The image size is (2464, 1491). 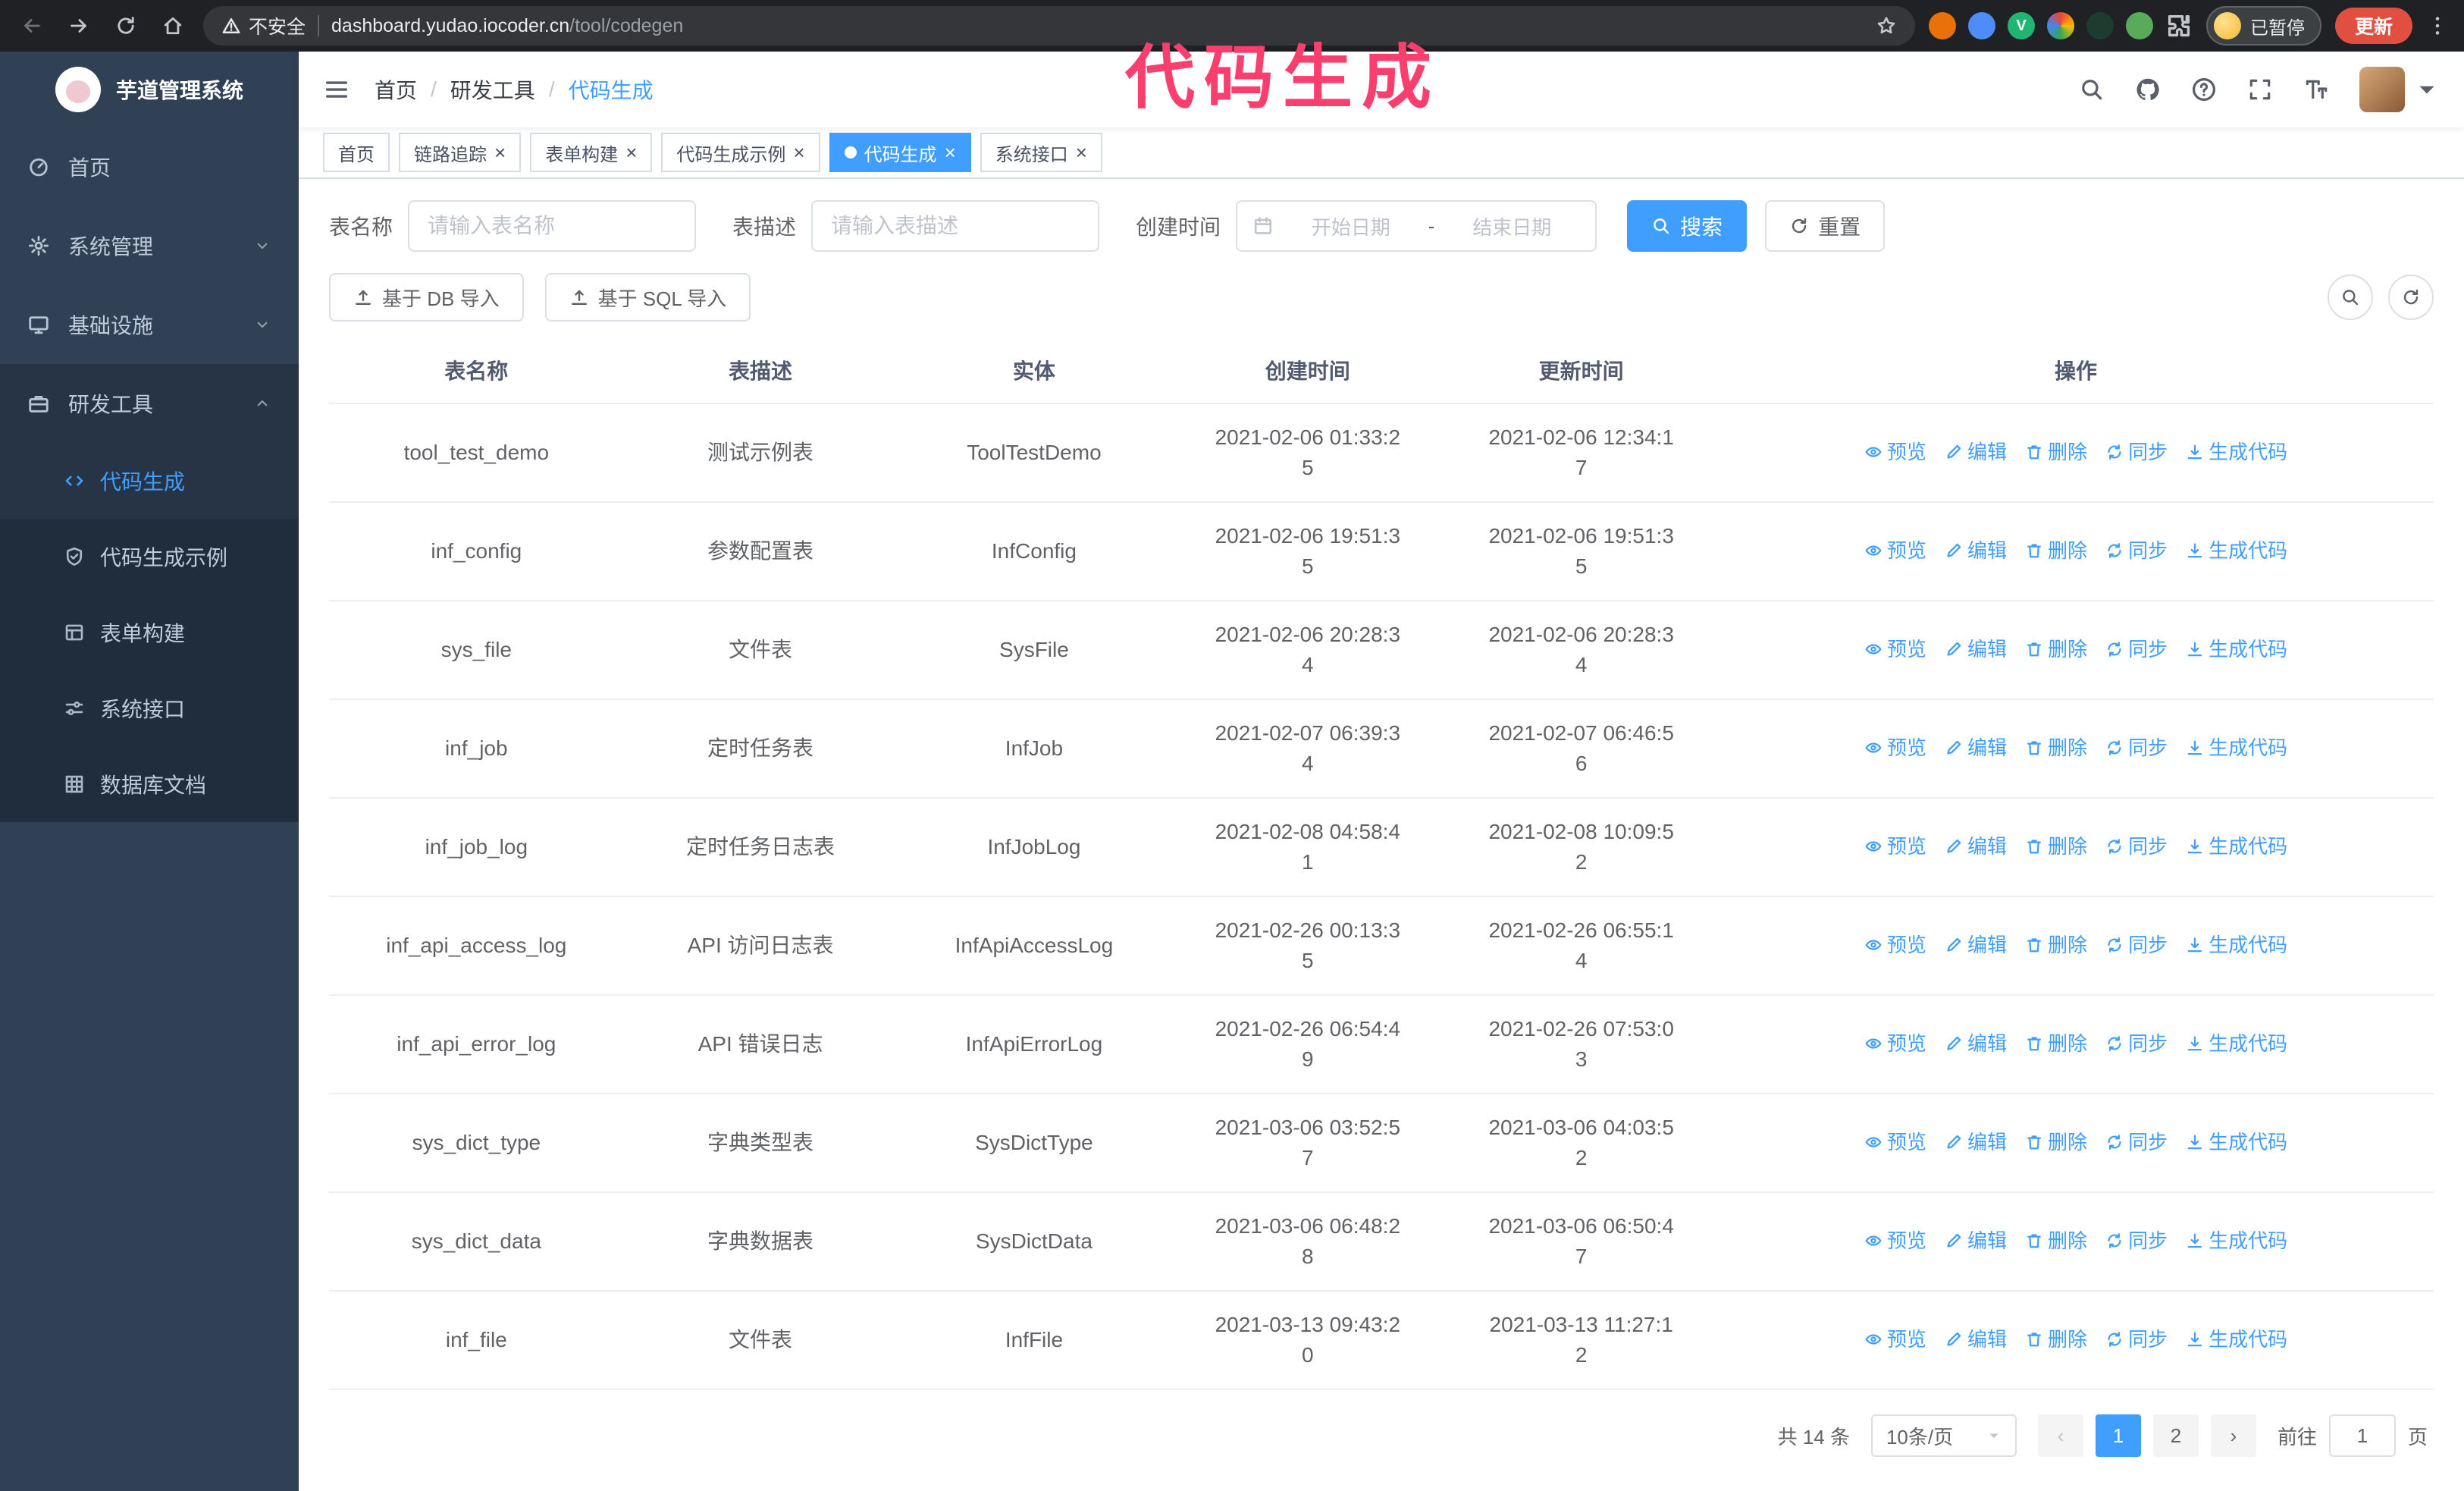 I want to click on sidebar-item-home: 首页, so click(x=150, y=166).